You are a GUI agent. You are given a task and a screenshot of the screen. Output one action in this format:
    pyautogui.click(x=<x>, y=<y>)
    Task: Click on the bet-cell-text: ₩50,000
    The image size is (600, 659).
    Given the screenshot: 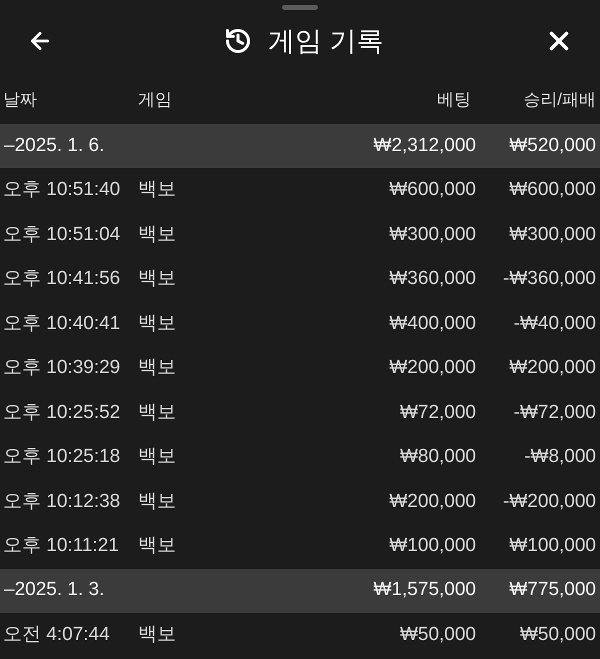 What is the action you would take?
    pyautogui.click(x=438, y=634)
    